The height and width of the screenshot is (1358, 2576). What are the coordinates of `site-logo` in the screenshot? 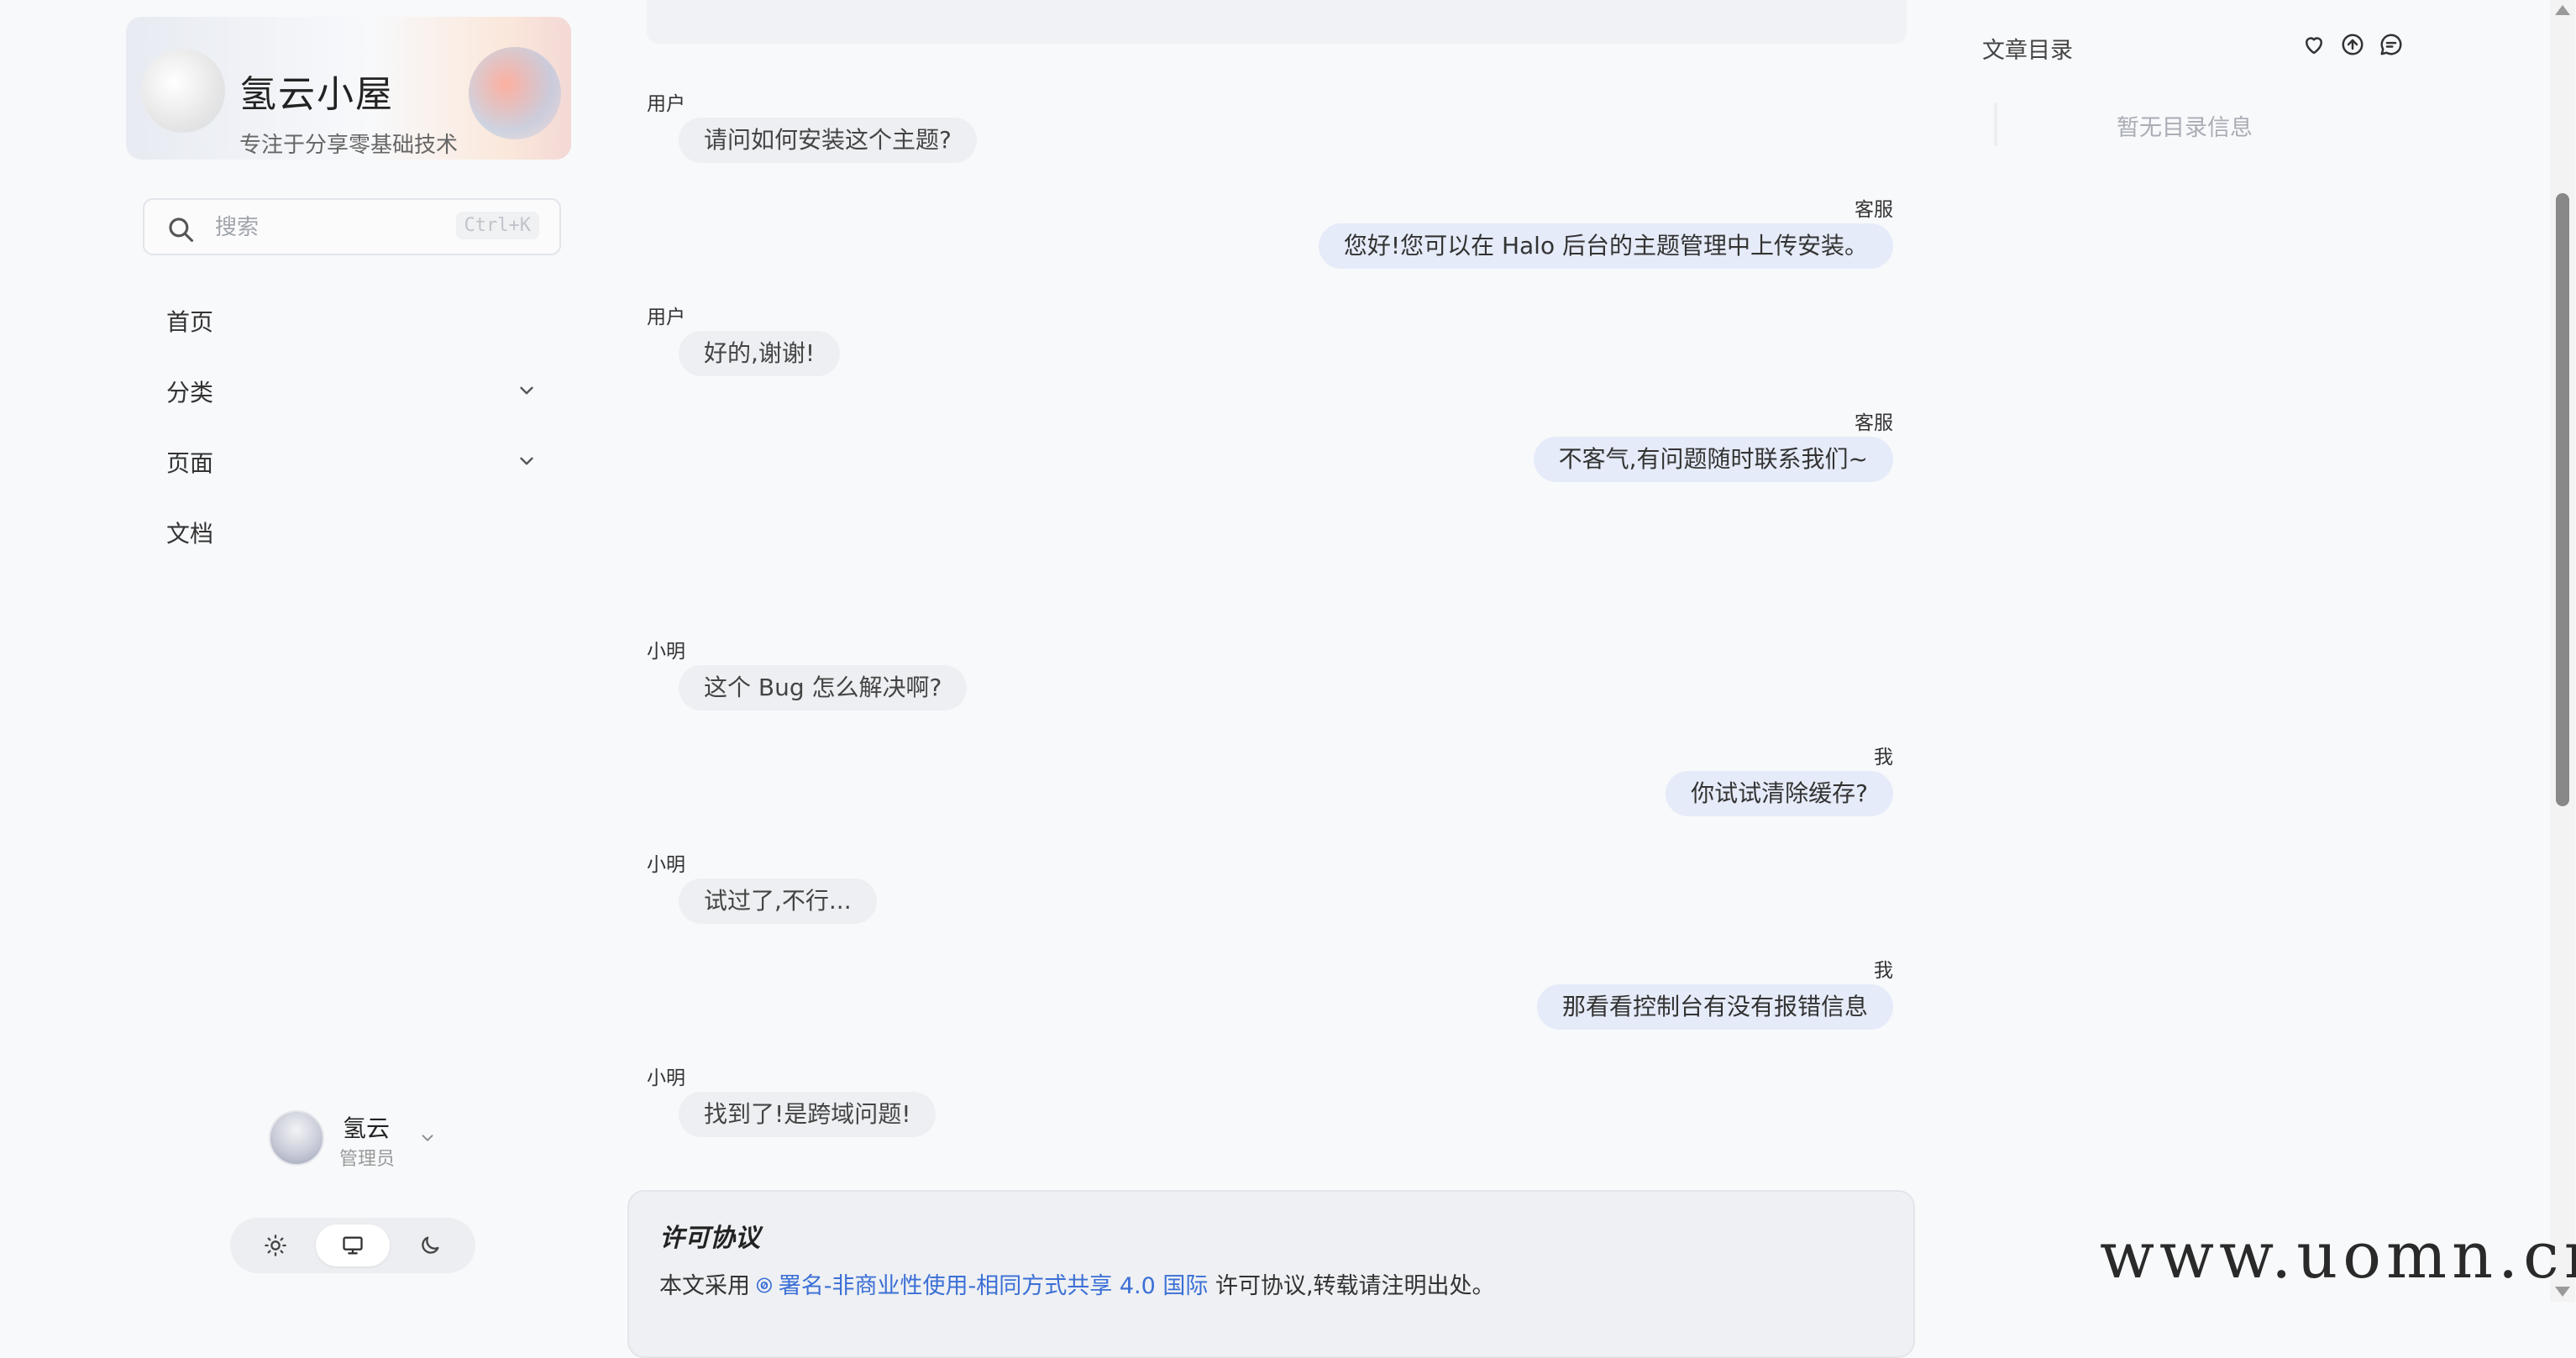 It's located at (183, 91).